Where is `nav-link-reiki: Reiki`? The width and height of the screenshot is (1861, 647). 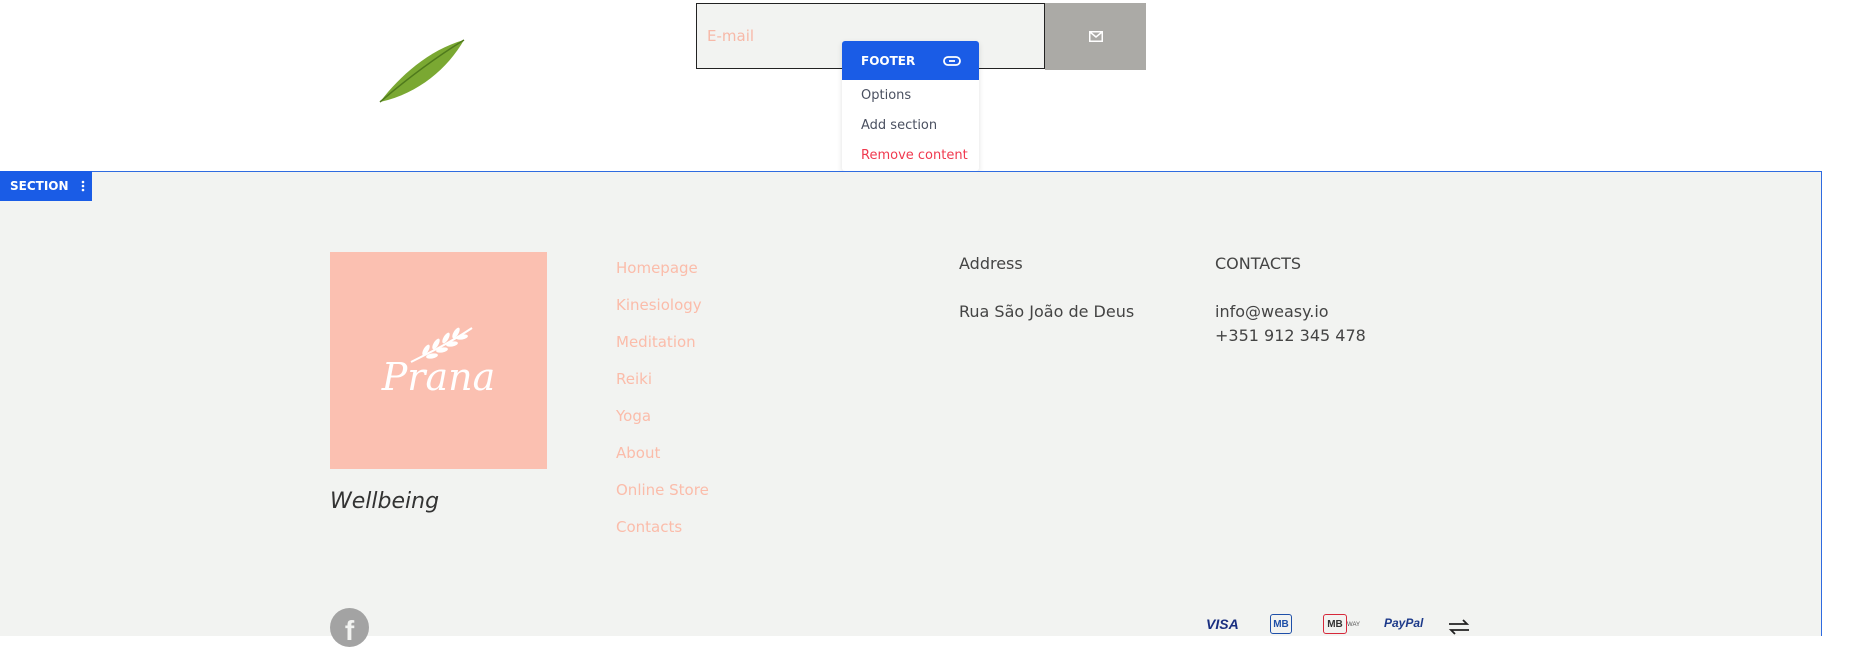
nav-link-reiki: Reiki is located at coordinates (634, 379).